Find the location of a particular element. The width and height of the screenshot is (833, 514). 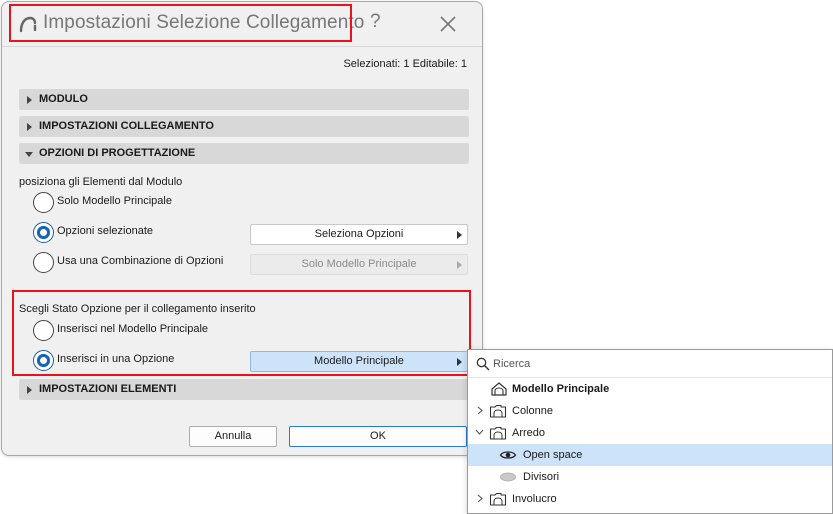

selection-info: Selezionati: 1 Editabile: 1 is located at coordinates (405, 64).